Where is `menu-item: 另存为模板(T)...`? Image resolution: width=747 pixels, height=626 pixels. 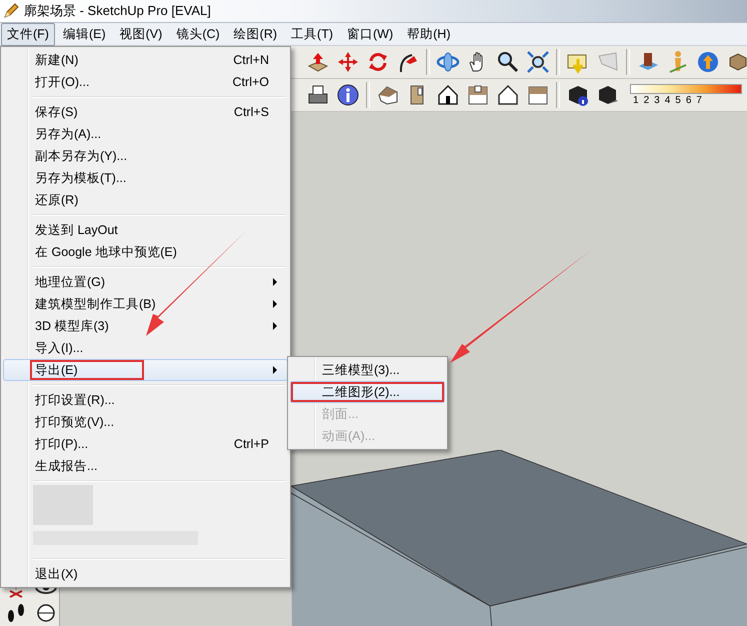 menu-item: 另存为模板(T)... is located at coordinates (145, 178).